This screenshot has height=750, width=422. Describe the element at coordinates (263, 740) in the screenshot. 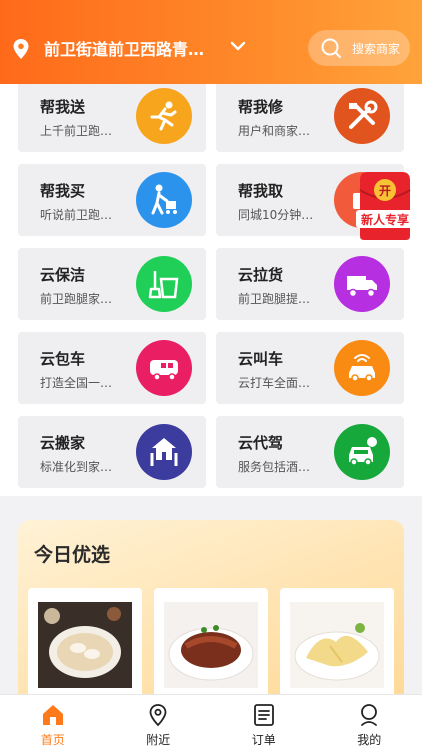

I see `tab-label: 订单` at that location.